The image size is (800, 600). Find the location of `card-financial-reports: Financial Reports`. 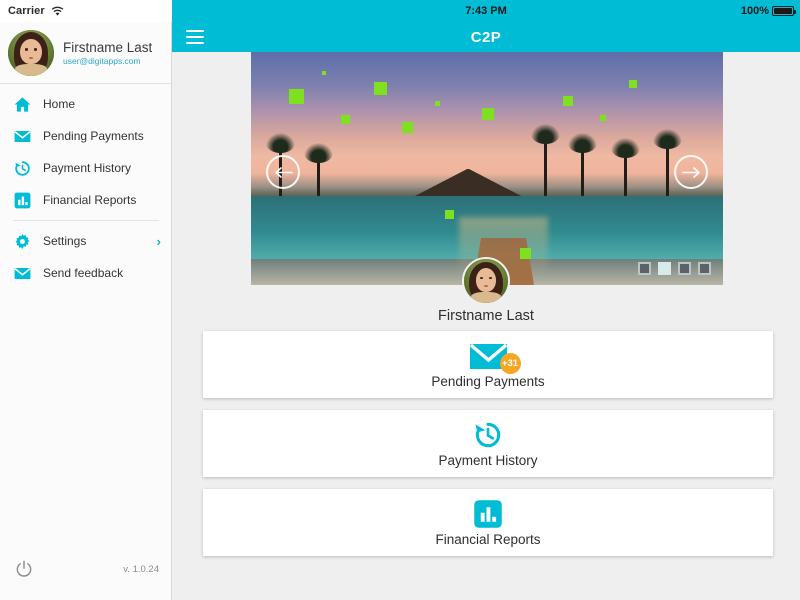

card-financial-reports: Financial Reports is located at coordinates (488, 522).